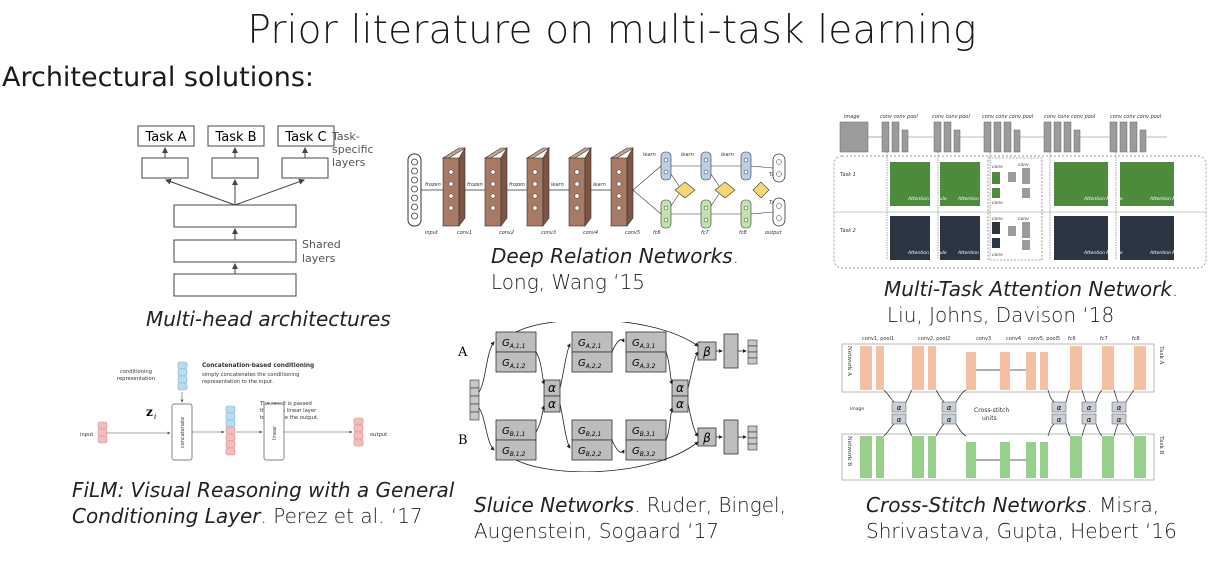 This screenshot has width=1224, height=575. What do you see at coordinates (1013, 339) in the screenshot?
I see `cs-conv4: conv4` at bounding box center [1013, 339].